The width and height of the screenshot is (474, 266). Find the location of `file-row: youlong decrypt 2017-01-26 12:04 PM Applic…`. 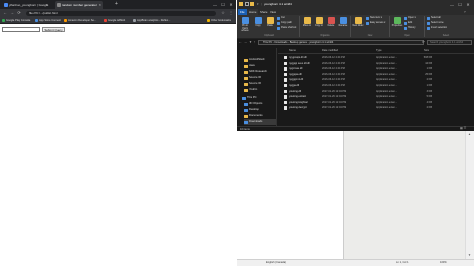

file-row: youlong decrypt 2017-01-26 12:04 PM Applic… is located at coordinates (359, 107).